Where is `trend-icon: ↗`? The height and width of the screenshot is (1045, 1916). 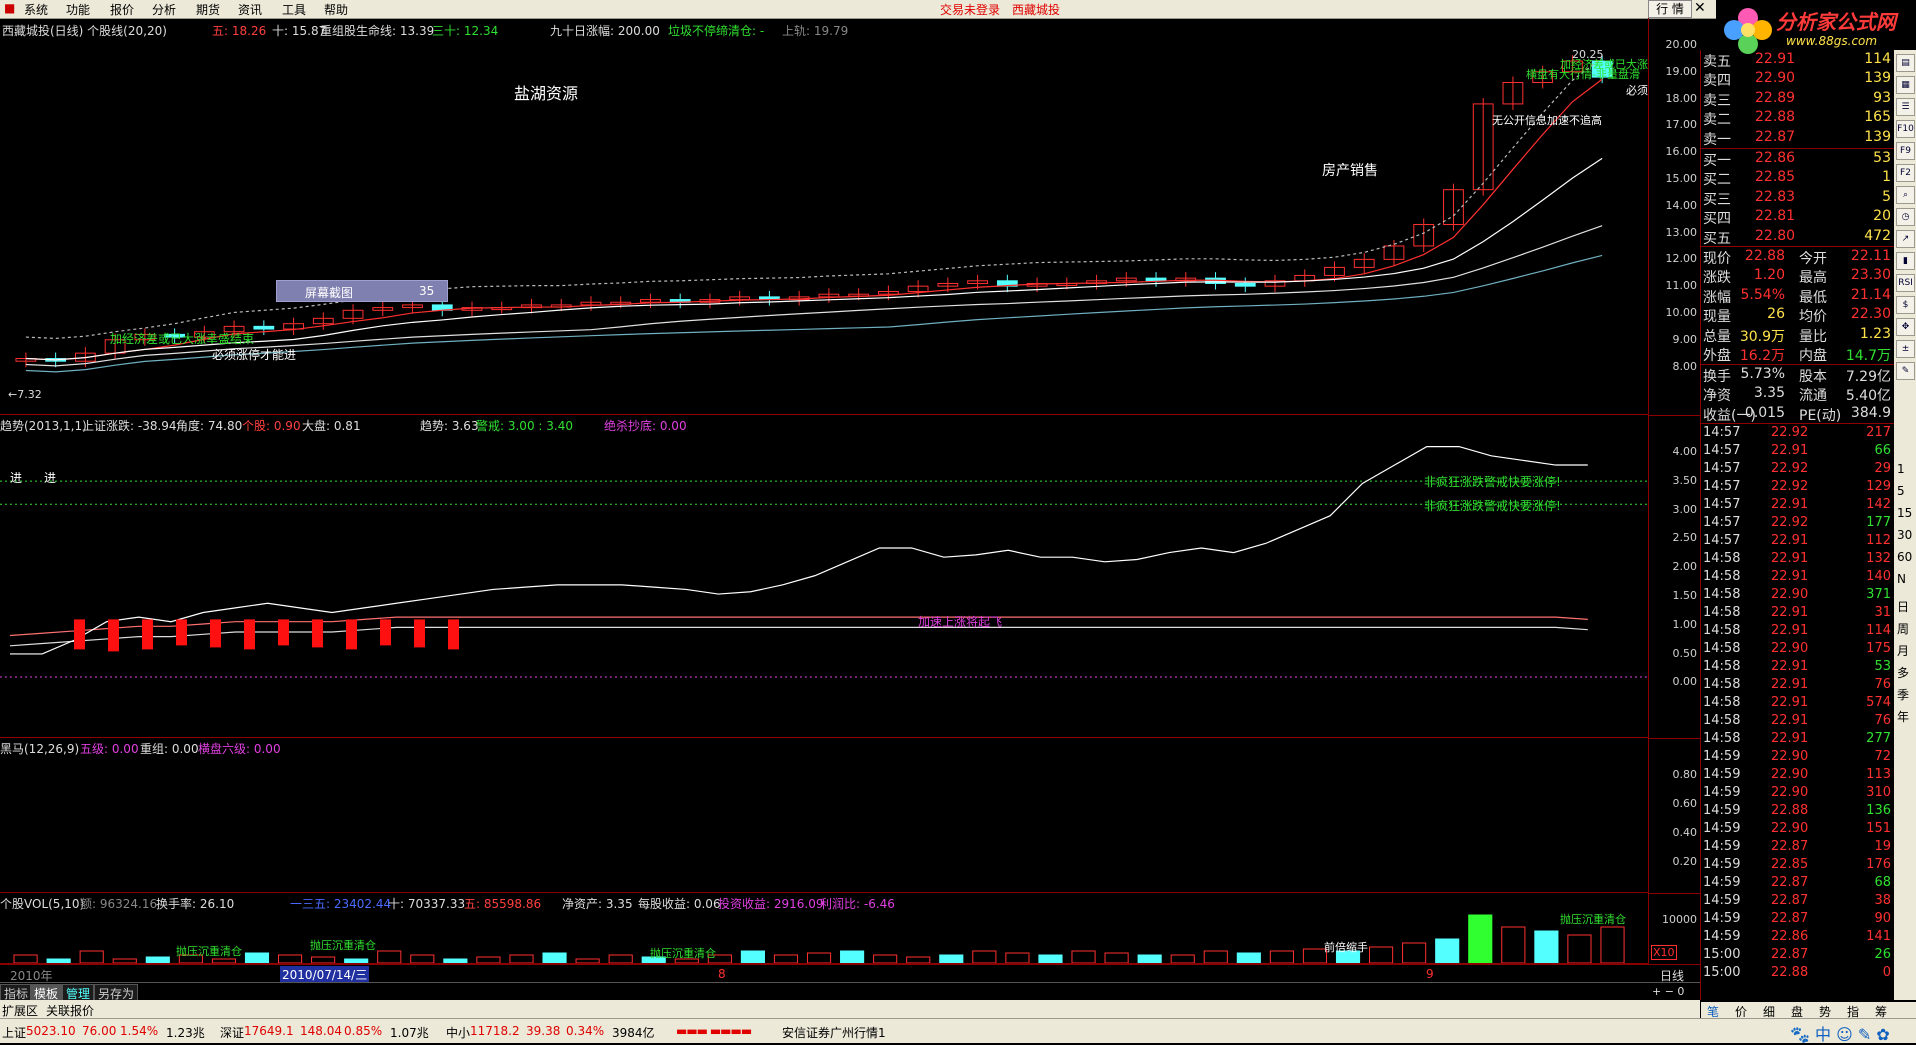
trend-icon: ↗ is located at coordinates (1905, 239).